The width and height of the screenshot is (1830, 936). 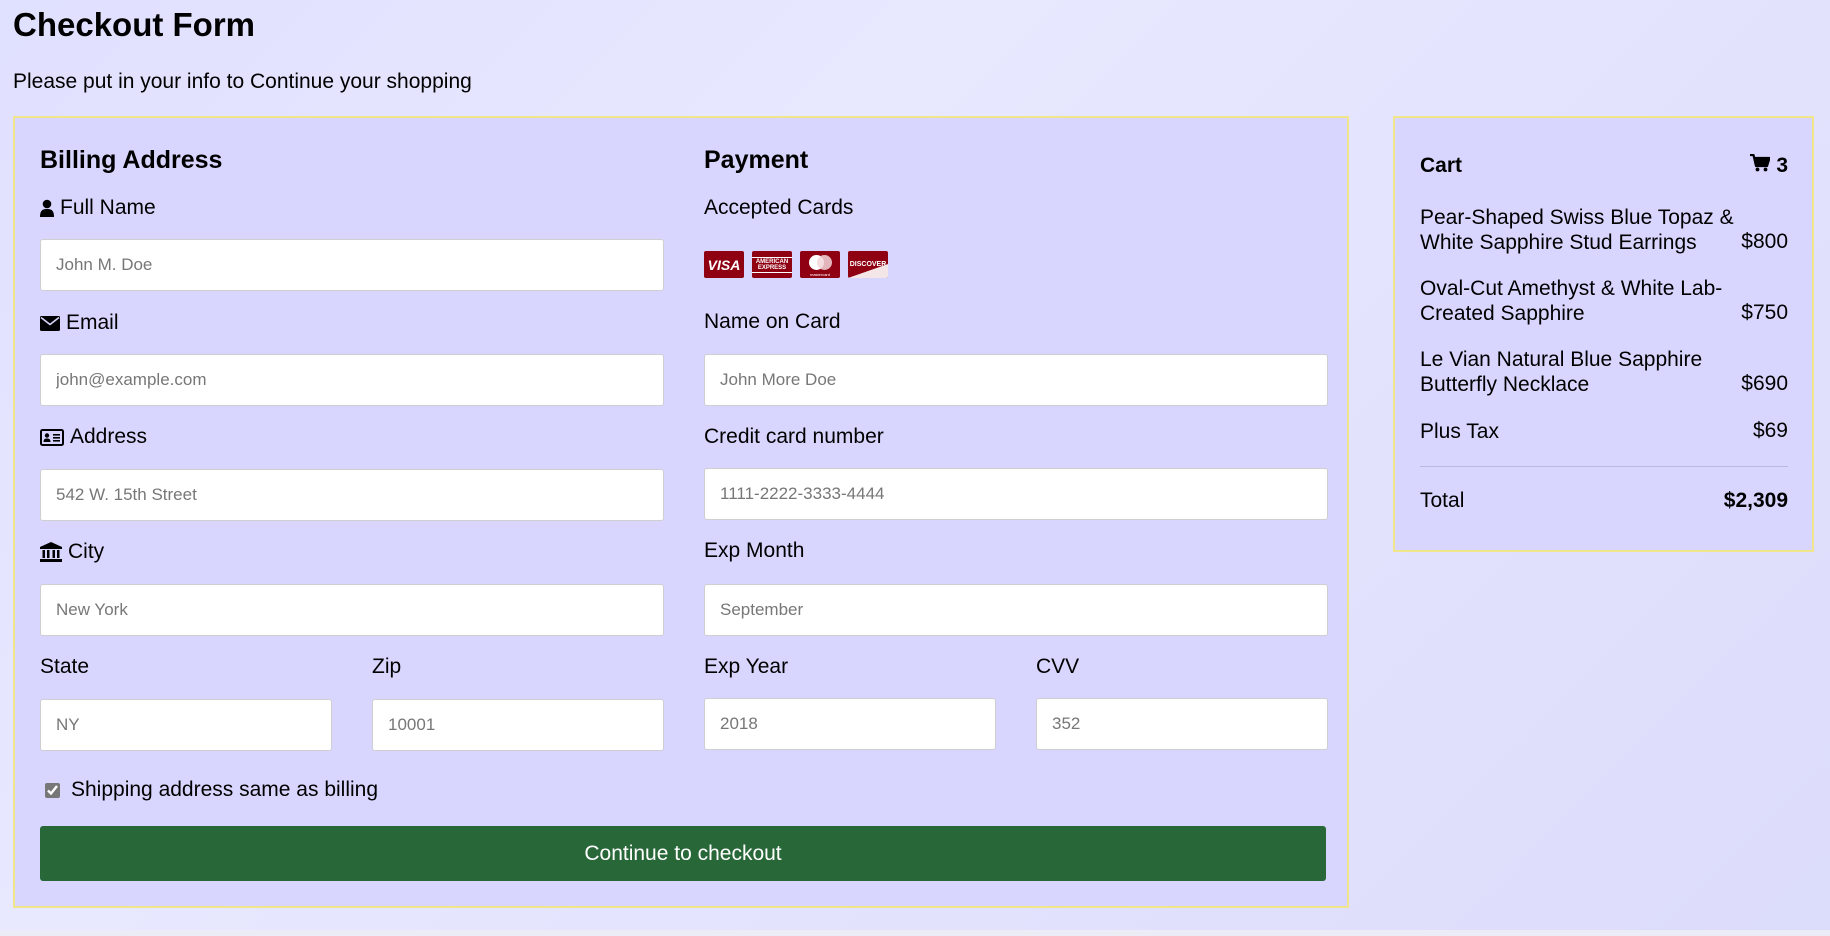 I want to click on cart-item-price: $690, so click(x=1764, y=383).